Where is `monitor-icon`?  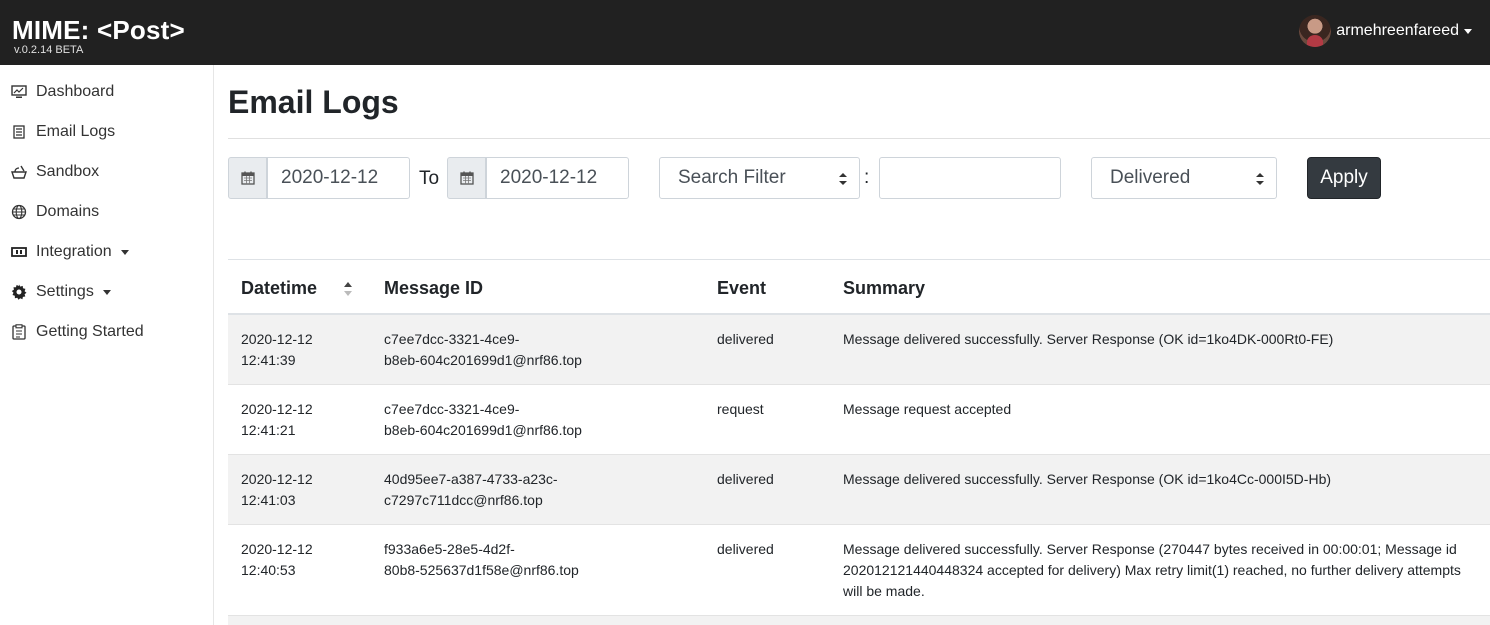 monitor-icon is located at coordinates (19, 92).